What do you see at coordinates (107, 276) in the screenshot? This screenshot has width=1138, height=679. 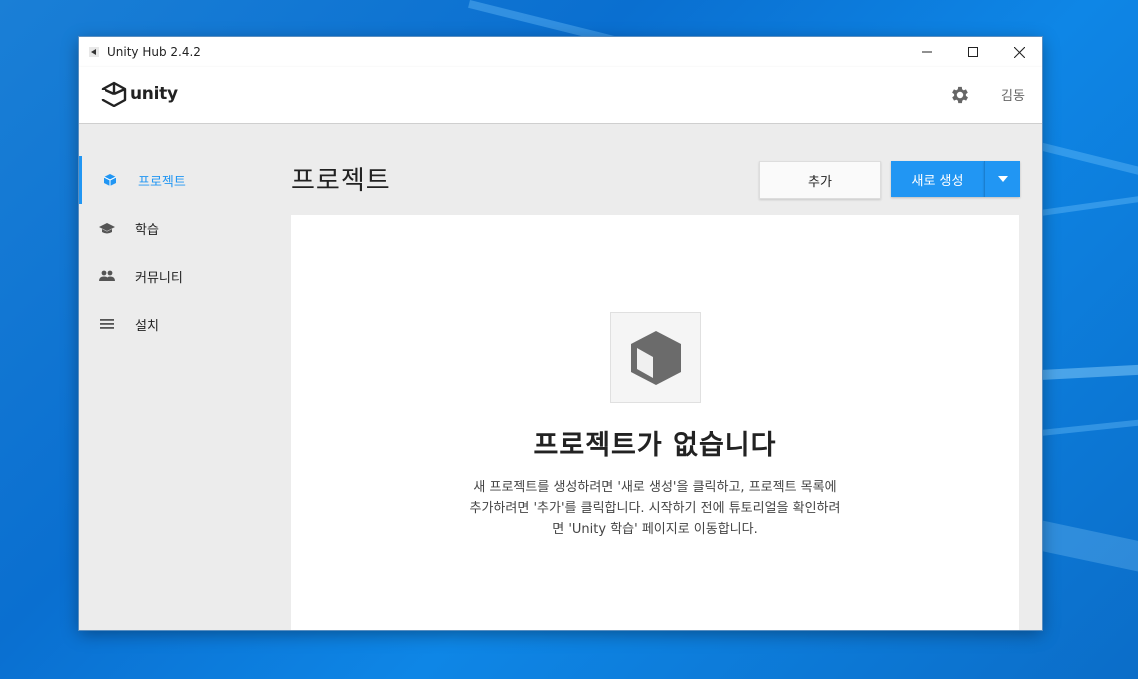 I see `people-icon` at bounding box center [107, 276].